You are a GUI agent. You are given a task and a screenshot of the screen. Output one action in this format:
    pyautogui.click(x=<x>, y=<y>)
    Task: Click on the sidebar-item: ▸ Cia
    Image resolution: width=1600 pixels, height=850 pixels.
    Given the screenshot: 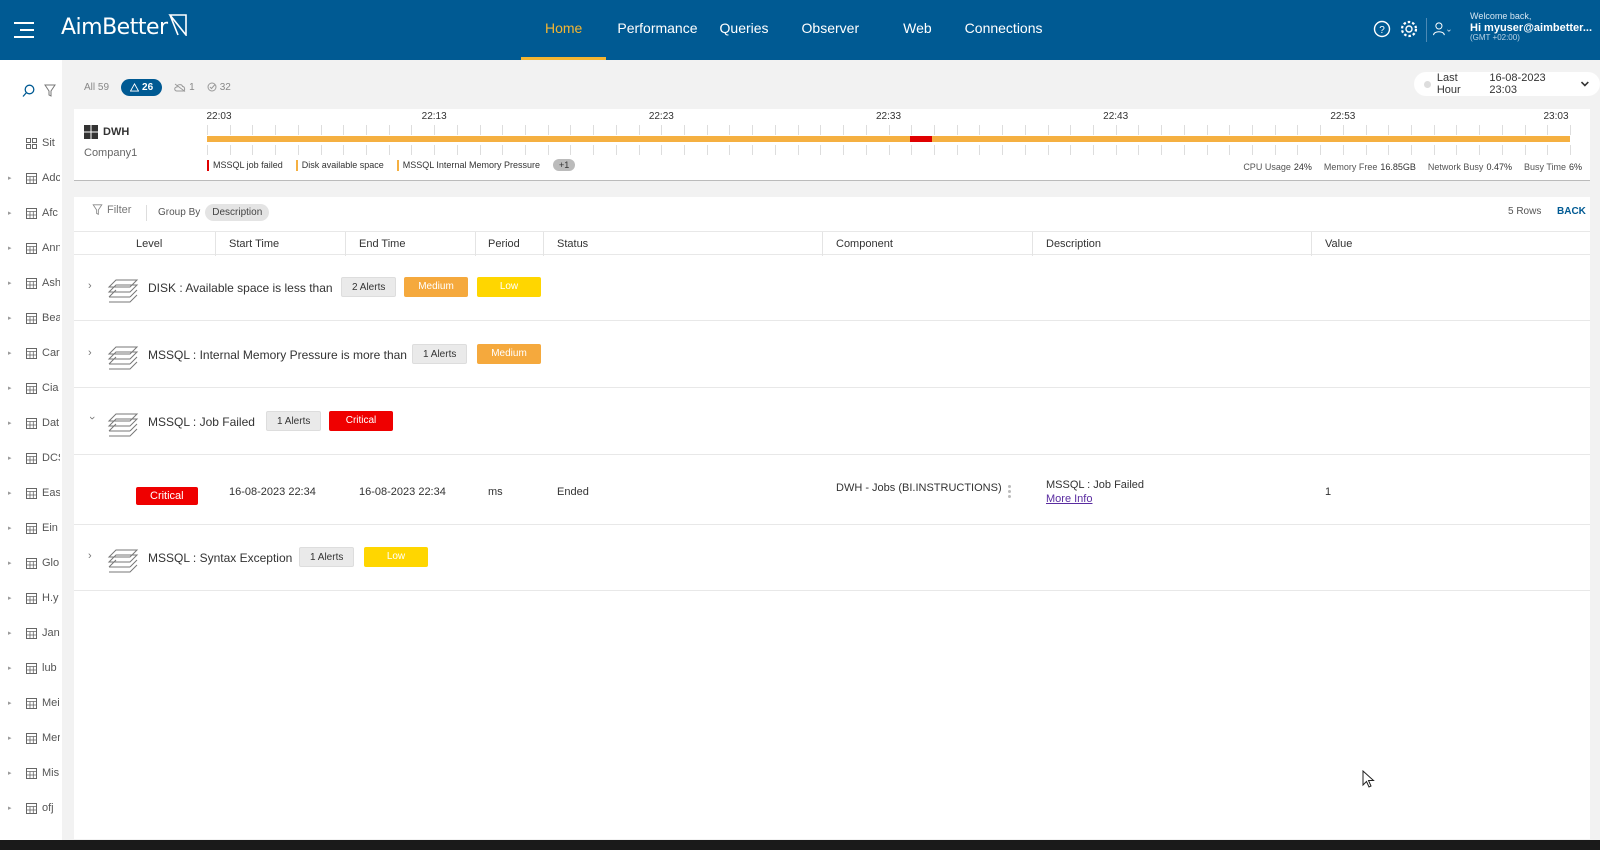 What is the action you would take?
    pyautogui.click(x=31, y=388)
    